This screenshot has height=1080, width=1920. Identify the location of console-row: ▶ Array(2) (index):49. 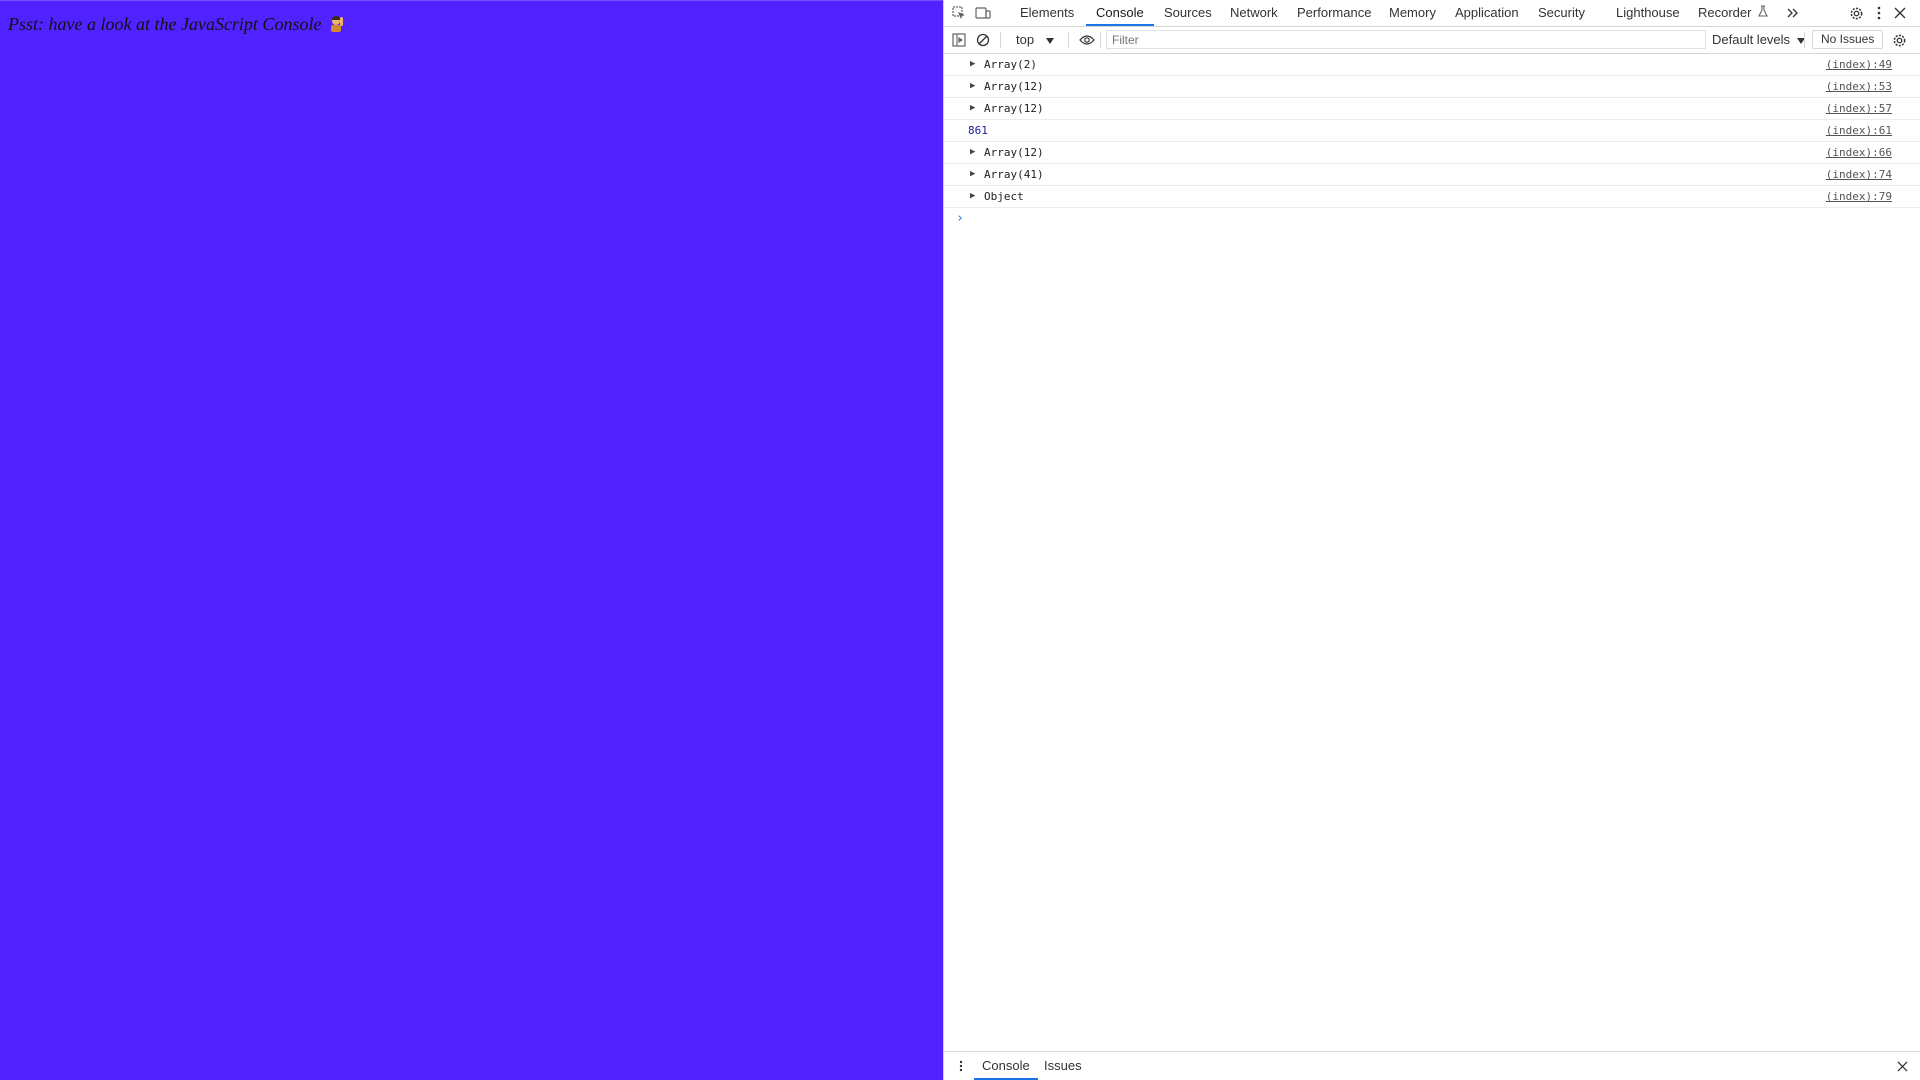
(1432, 65).